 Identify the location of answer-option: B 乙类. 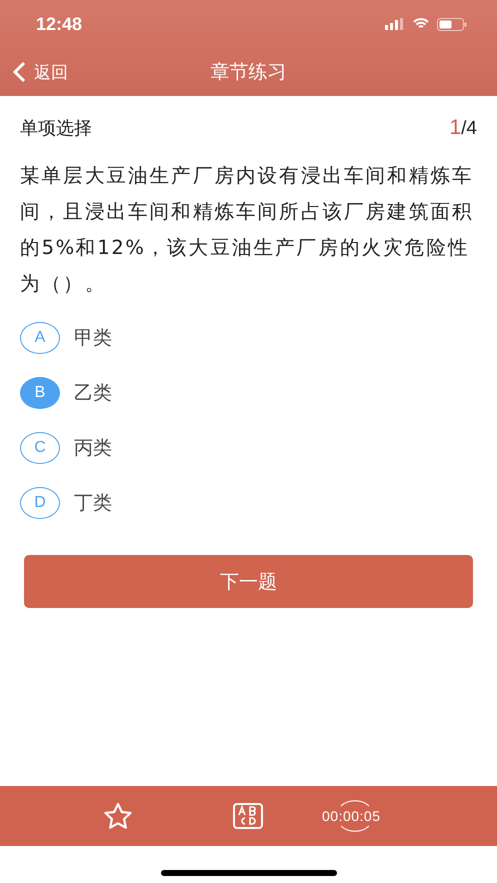
(66, 392).